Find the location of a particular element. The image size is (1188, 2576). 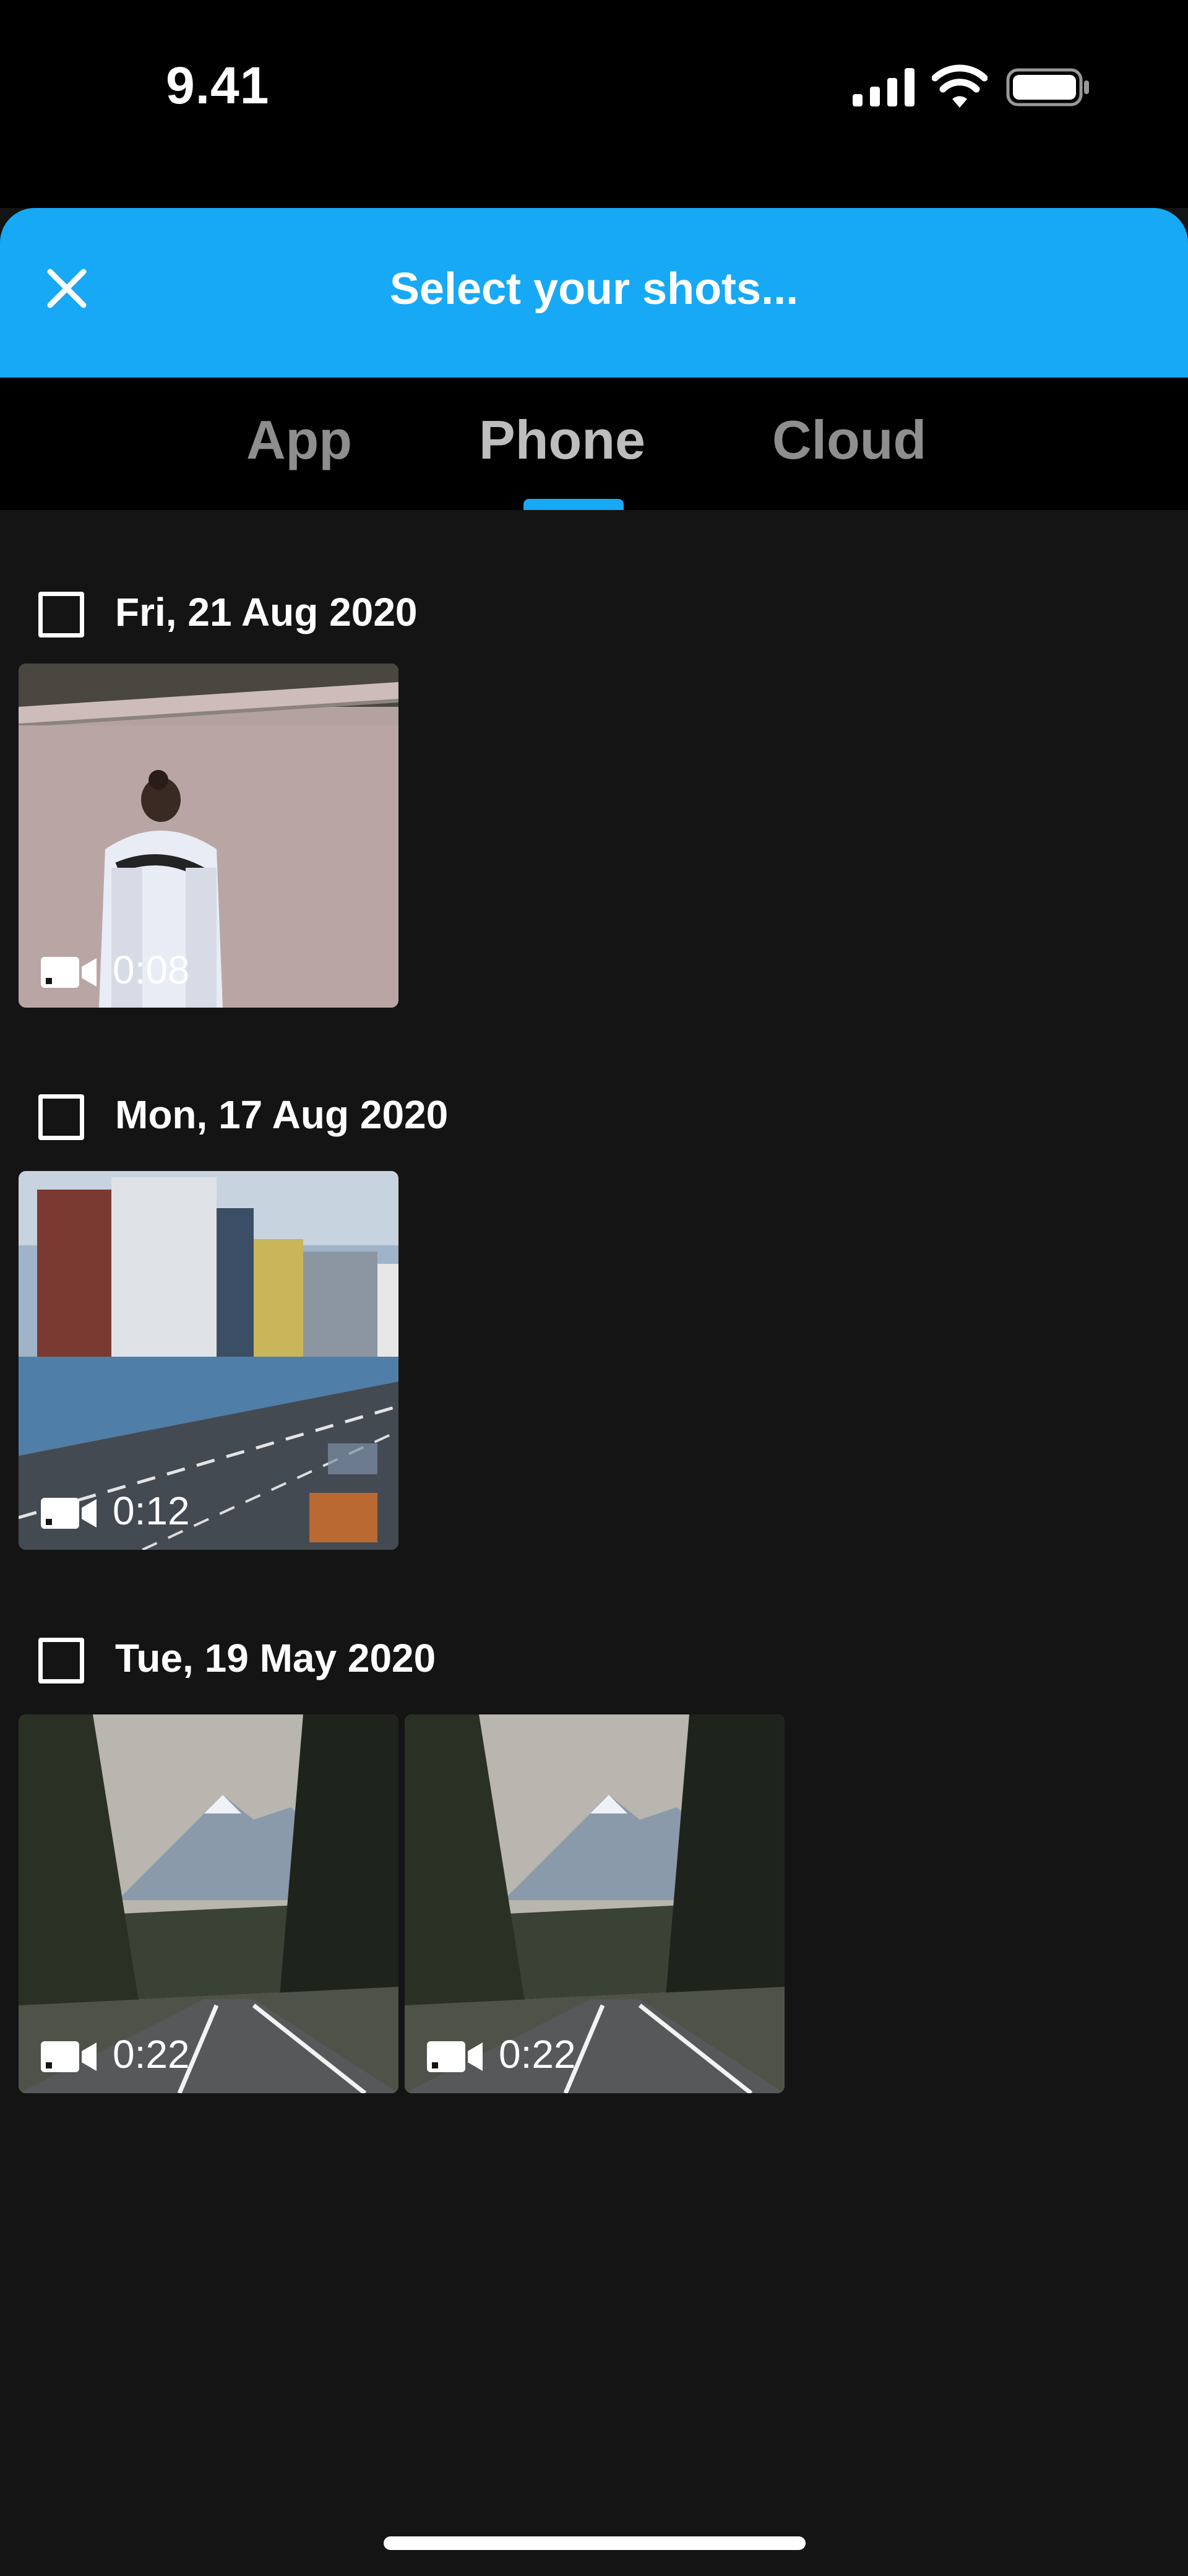

video-duration: 0:08 is located at coordinates (151, 970).